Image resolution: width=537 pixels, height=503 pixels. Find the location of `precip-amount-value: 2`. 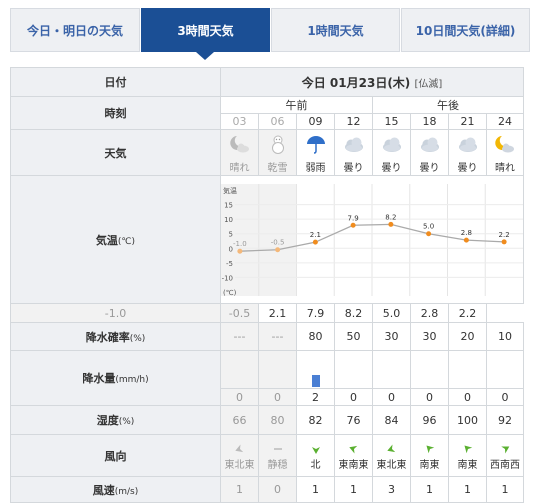

precip-amount-value: 2 is located at coordinates (315, 397).